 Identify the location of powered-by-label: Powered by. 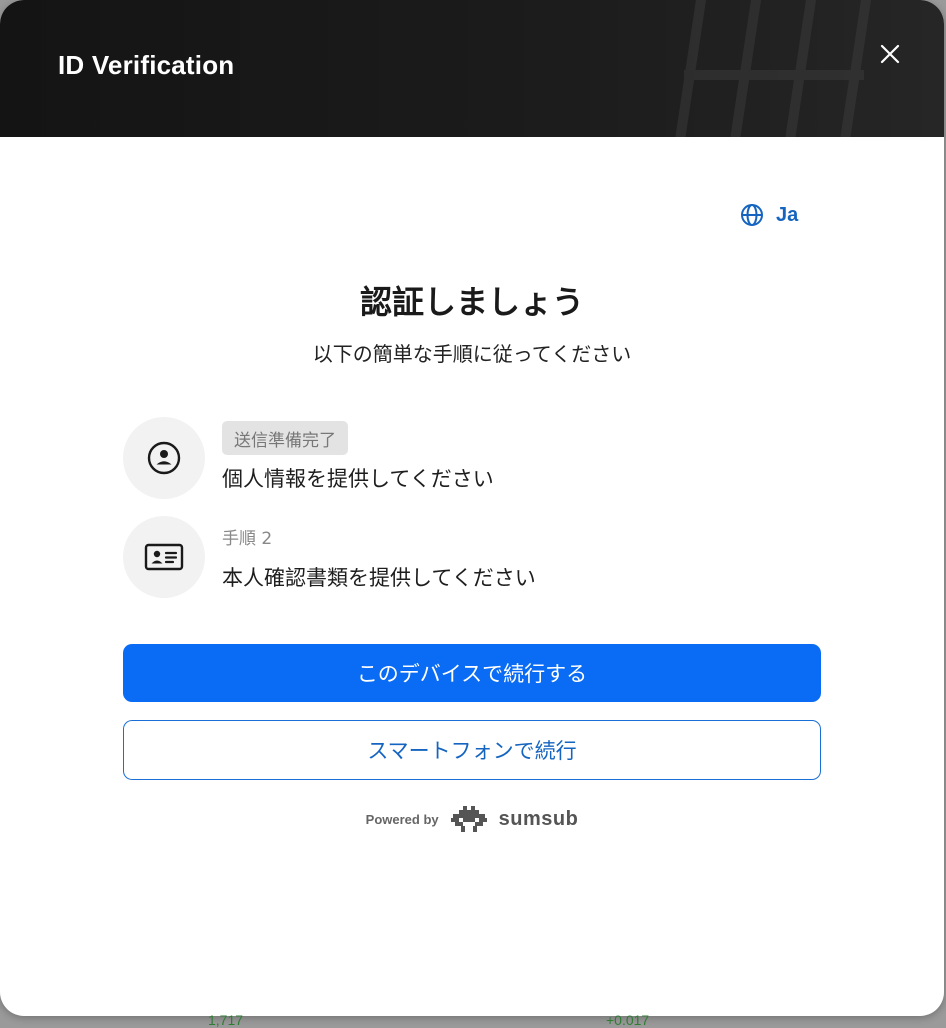
(402, 819).